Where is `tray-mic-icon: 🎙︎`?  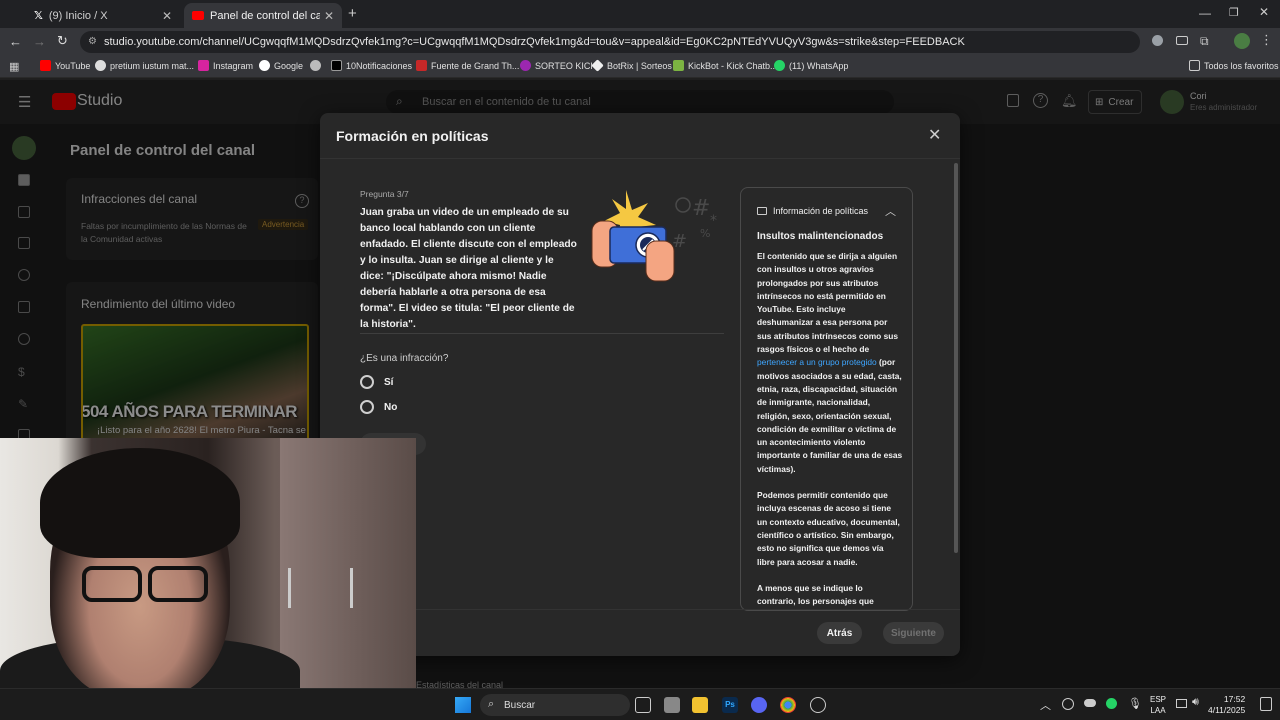
tray-mic-icon: 🎙︎ is located at coordinates (1135, 703).